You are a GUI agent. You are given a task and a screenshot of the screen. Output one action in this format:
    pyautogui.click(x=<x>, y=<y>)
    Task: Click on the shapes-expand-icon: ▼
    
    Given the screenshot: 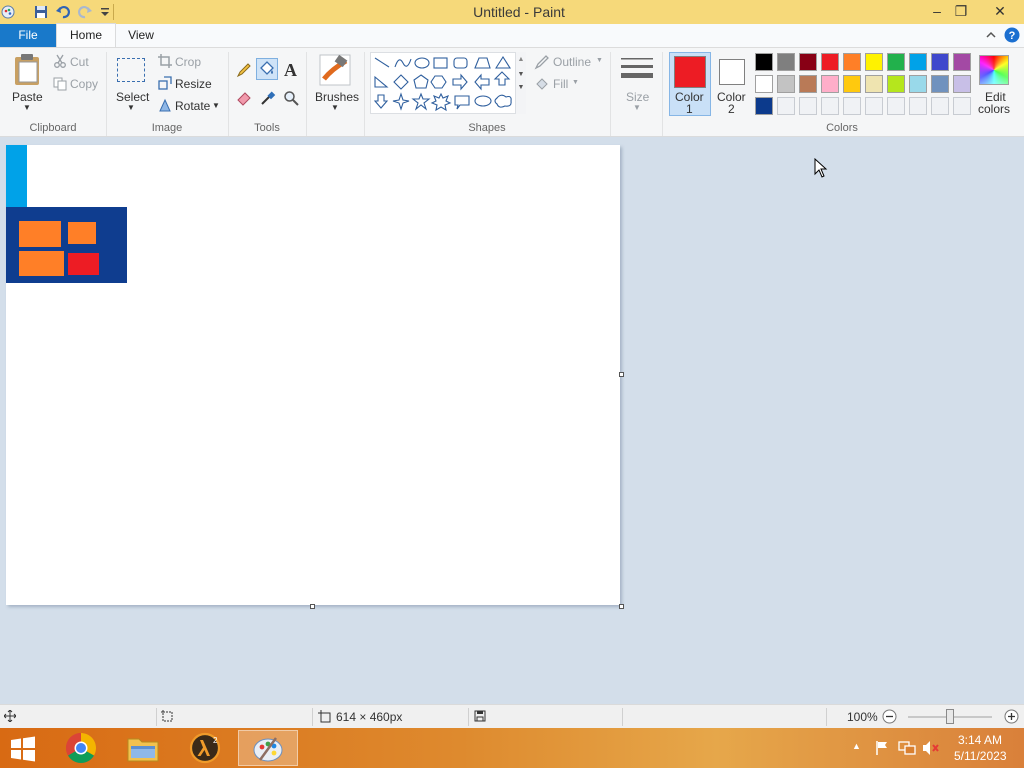 What is the action you would take?
    pyautogui.click(x=521, y=87)
    